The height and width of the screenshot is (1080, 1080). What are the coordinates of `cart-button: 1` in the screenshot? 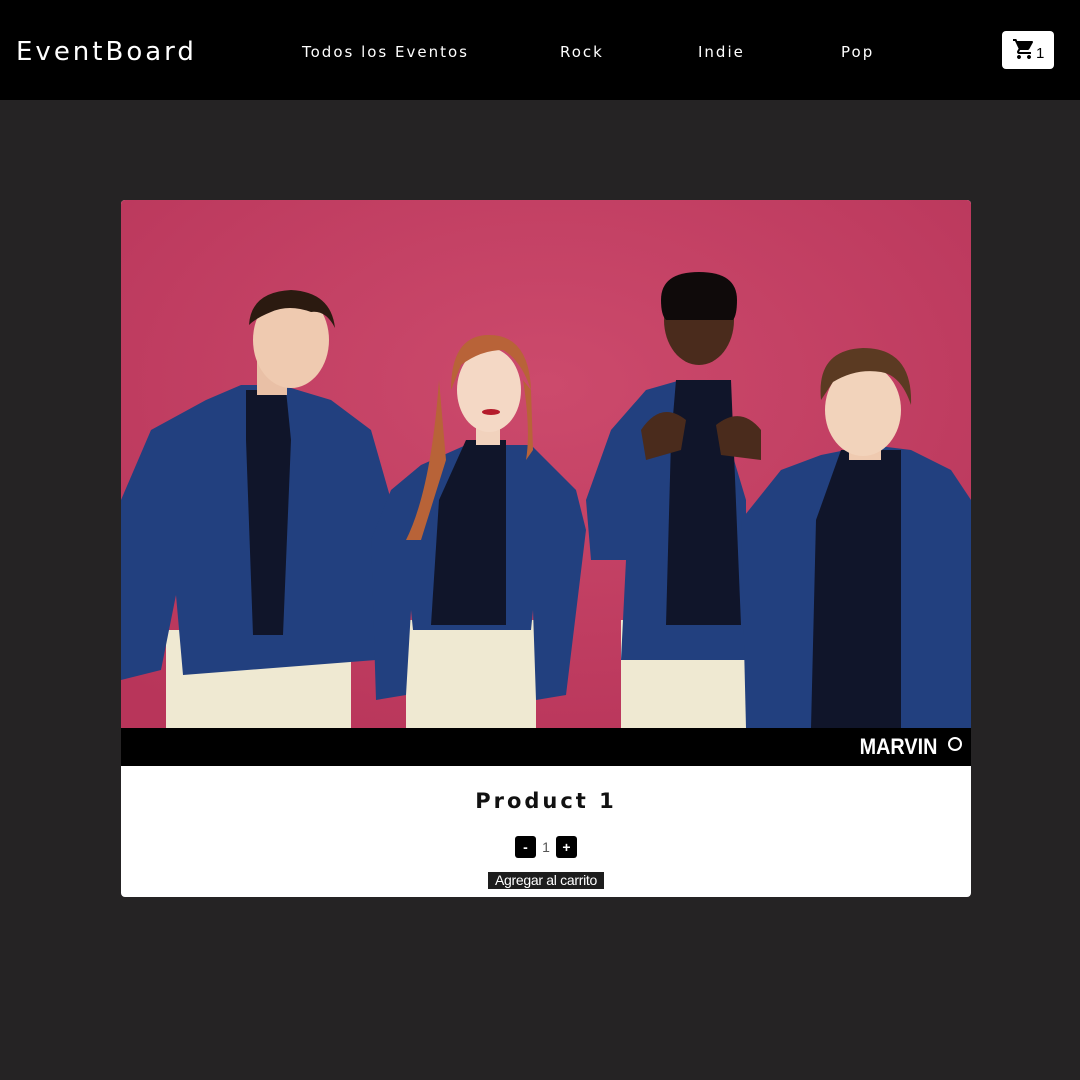 It's located at (1028, 50).